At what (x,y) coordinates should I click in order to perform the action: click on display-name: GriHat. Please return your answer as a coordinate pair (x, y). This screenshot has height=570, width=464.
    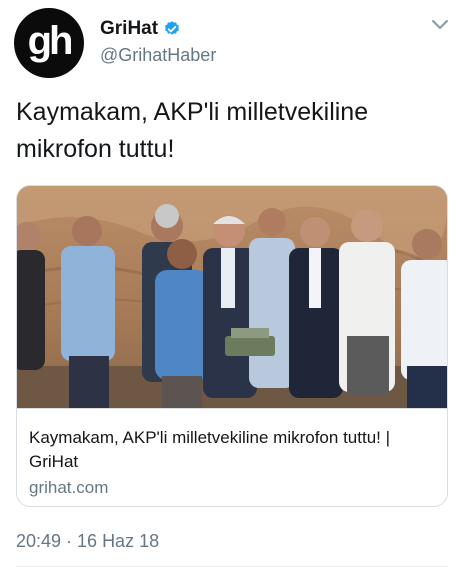
    Looking at the image, I should click on (129, 29).